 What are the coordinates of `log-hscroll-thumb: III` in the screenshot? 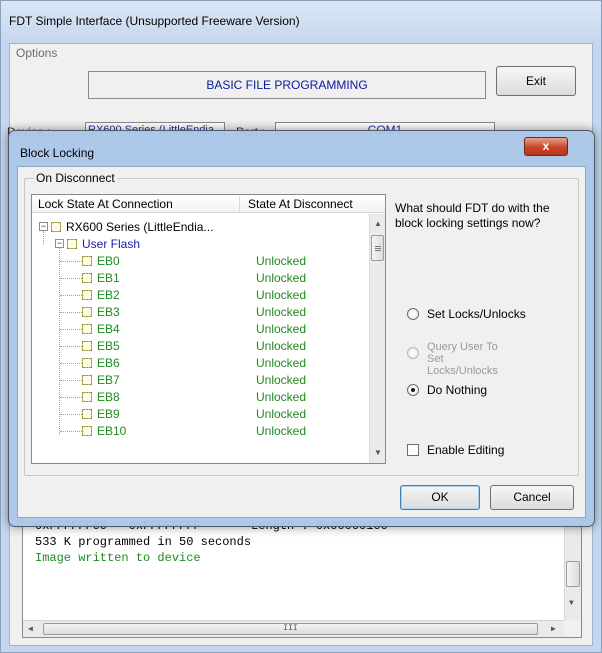 It's located at (290, 629).